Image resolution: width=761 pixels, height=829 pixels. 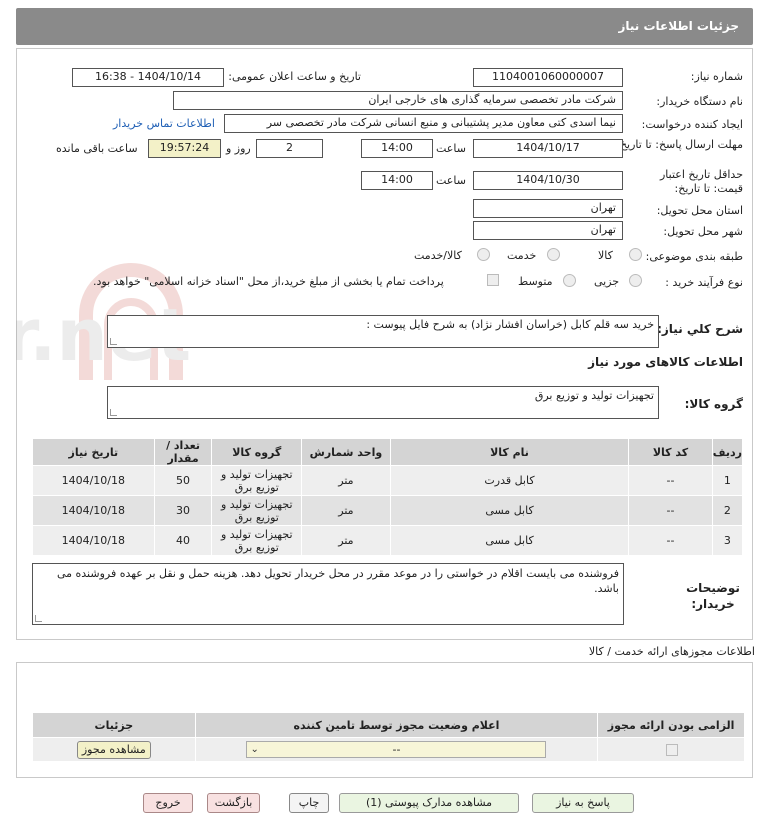 I want to click on license-required-cell, so click(x=671, y=749).